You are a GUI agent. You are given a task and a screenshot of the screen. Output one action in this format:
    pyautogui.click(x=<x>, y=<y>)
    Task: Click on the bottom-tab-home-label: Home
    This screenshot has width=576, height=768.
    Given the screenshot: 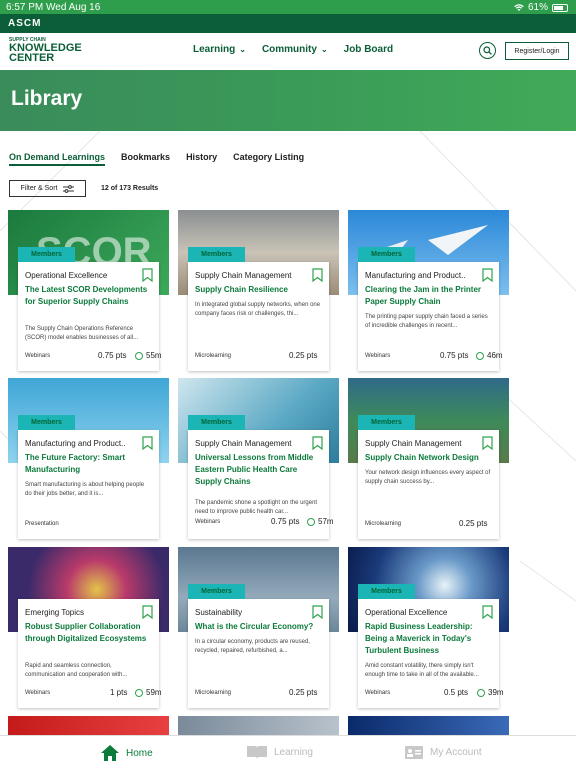 What is the action you would take?
    pyautogui.click(x=139, y=753)
    